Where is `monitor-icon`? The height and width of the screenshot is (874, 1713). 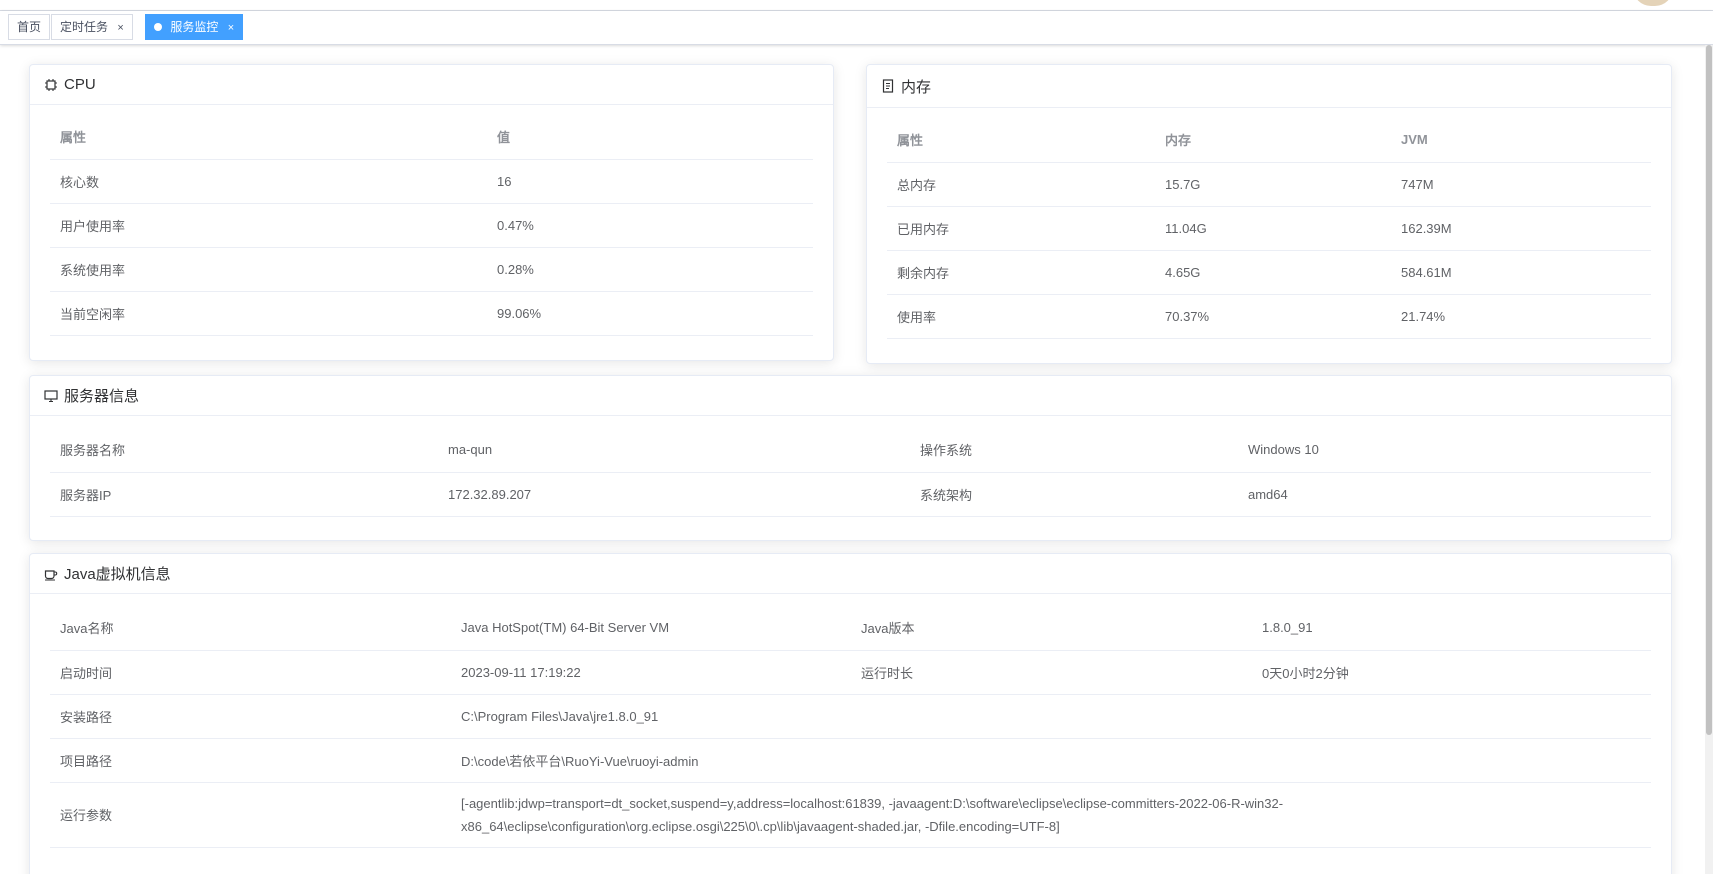 monitor-icon is located at coordinates (51, 396).